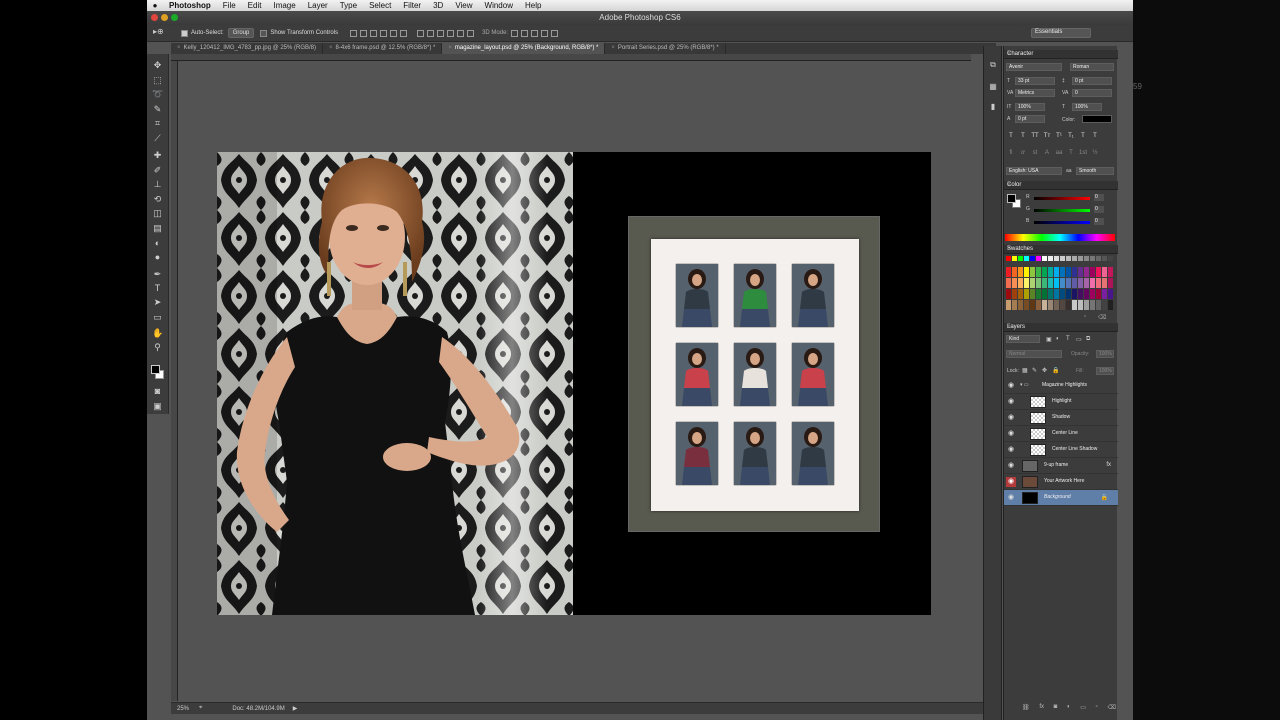 The width and height of the screenshot is (1280, 720). What do you see at coordinates (157, 94) in the screenshot?
I see `lasso-tool-icon: ➰` at bounding box center [157, 94].